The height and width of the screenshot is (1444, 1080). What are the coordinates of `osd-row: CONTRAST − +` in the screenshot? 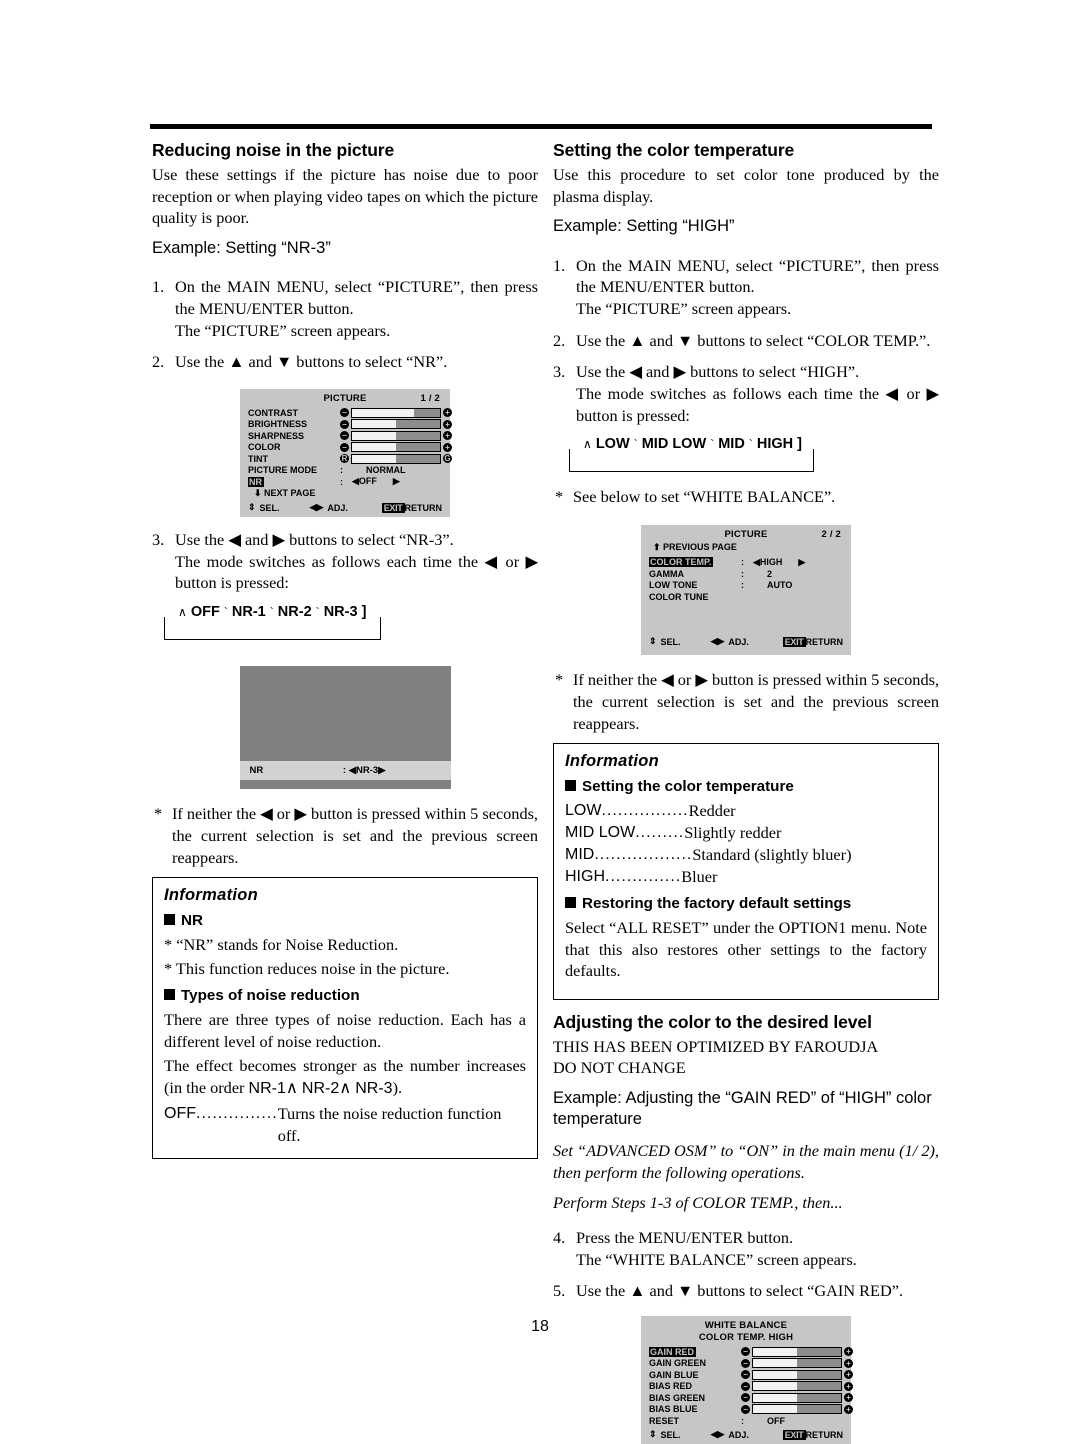 It's located at (350, 413).